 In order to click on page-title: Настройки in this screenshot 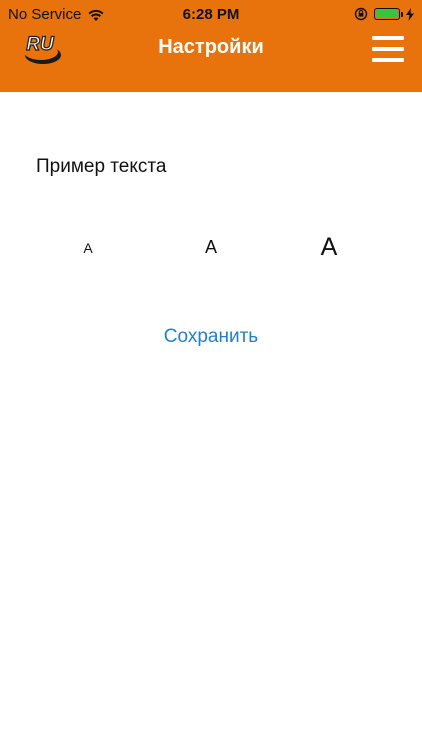, I will do `click(211, 47)`.